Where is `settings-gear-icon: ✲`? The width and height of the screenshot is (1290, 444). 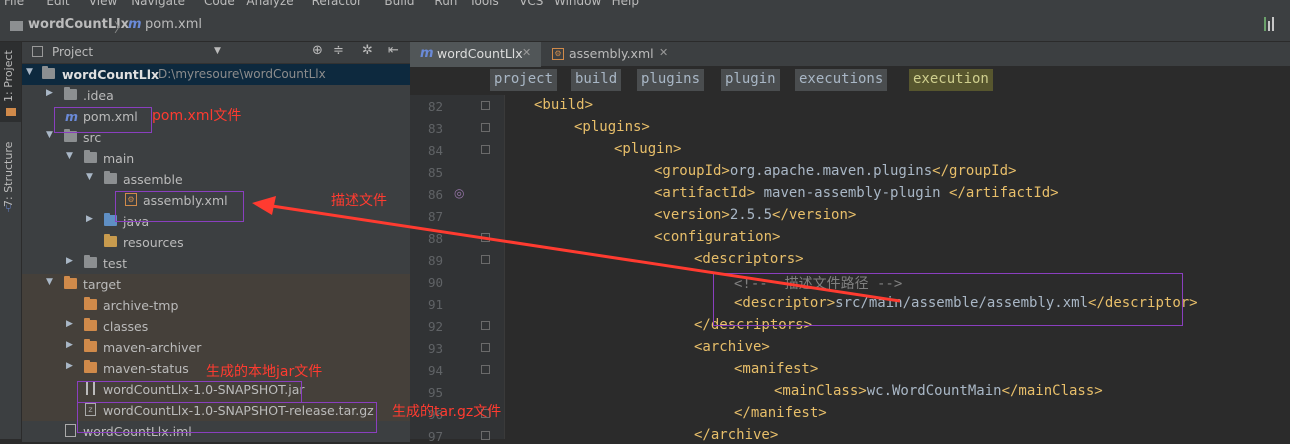
settings-gear-icon: ✲ is located at coordinates (367, 50).